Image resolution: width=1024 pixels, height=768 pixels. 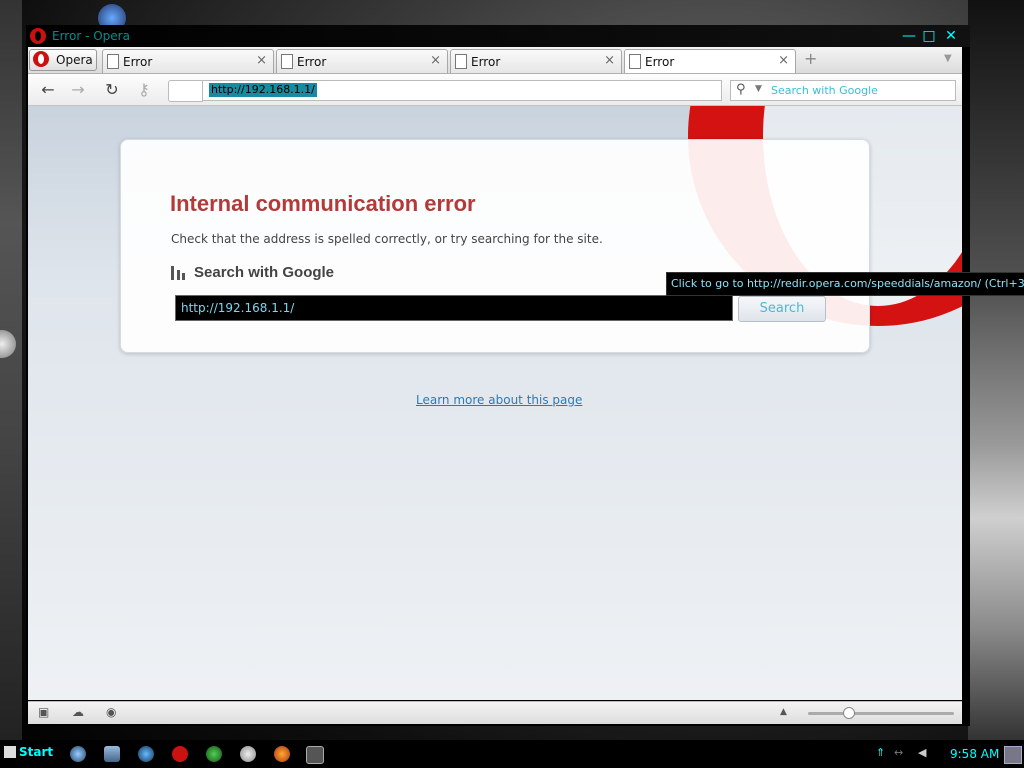 What do you see at coordinates (48, 90) in the screenshot?
I see `back-button: ←` at bounding box center [48, 90].